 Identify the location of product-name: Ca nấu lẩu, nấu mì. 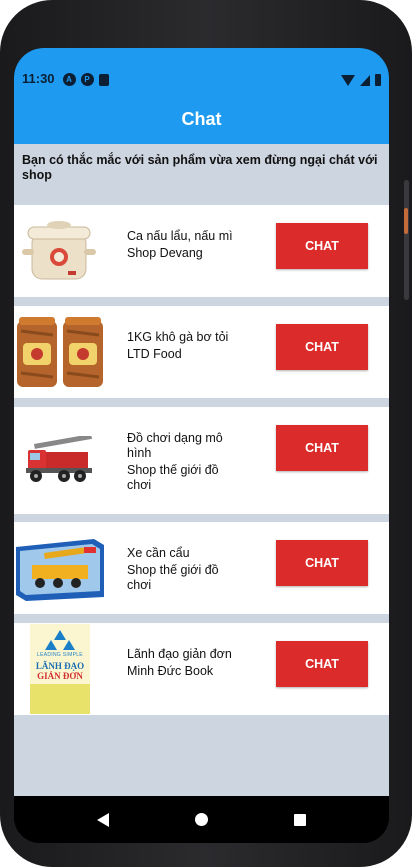
(180, 236).